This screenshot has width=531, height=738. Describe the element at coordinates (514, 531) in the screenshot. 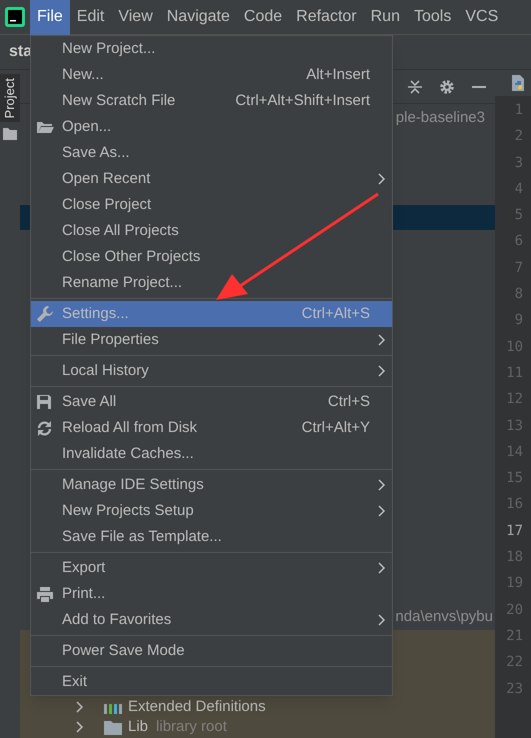

I see `line-number: 17` at that location.